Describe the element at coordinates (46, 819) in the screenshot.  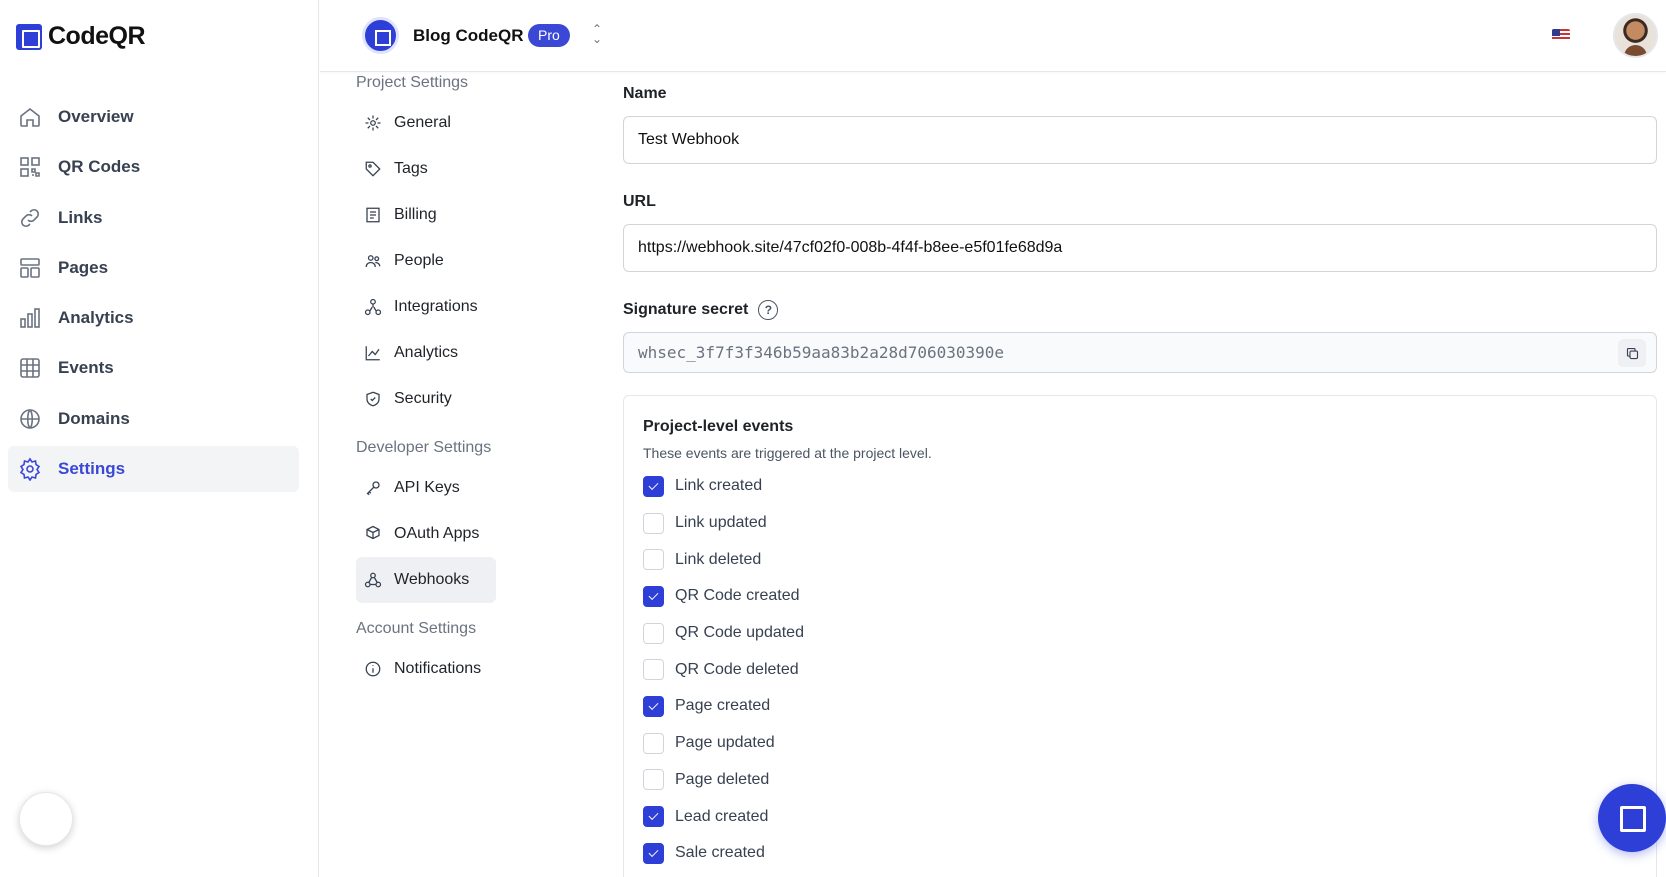
I see `support-chat-button` at that location.